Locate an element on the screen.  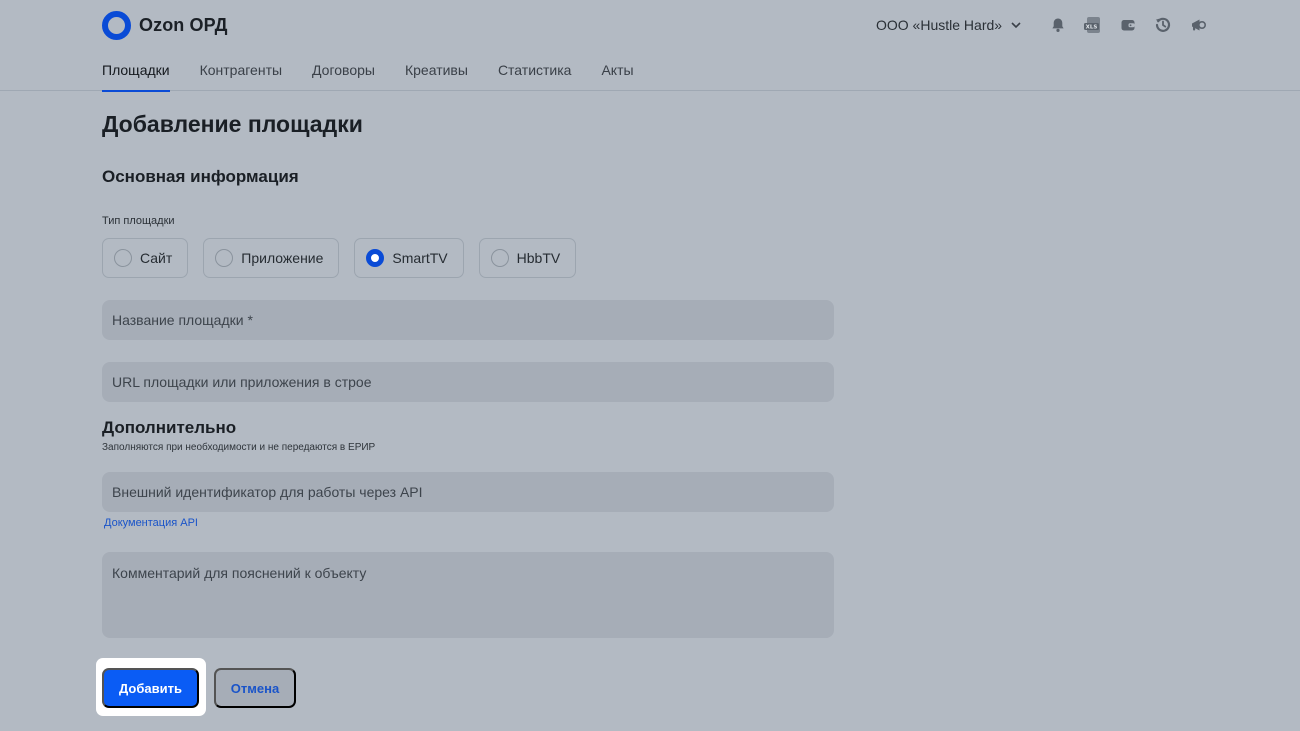
page-title: Добавление площадки is located at coordinates (232, 124).